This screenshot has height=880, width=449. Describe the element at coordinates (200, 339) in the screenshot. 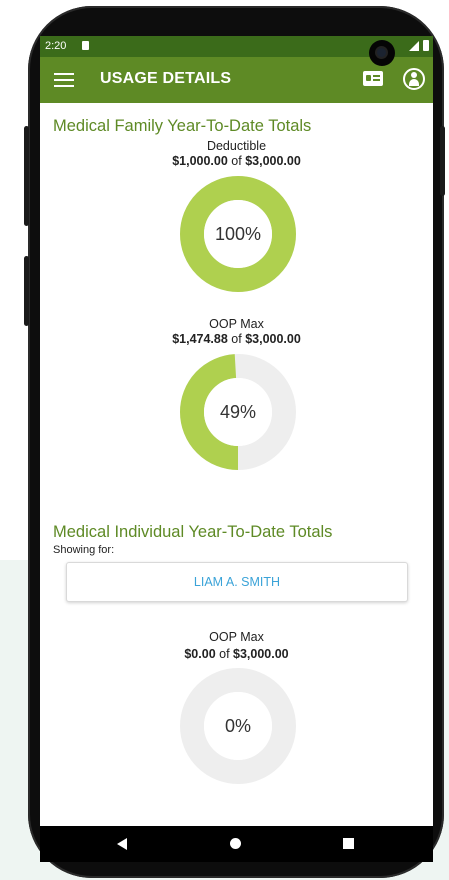

I see `oop-max-used: $1,474.88` at that location.